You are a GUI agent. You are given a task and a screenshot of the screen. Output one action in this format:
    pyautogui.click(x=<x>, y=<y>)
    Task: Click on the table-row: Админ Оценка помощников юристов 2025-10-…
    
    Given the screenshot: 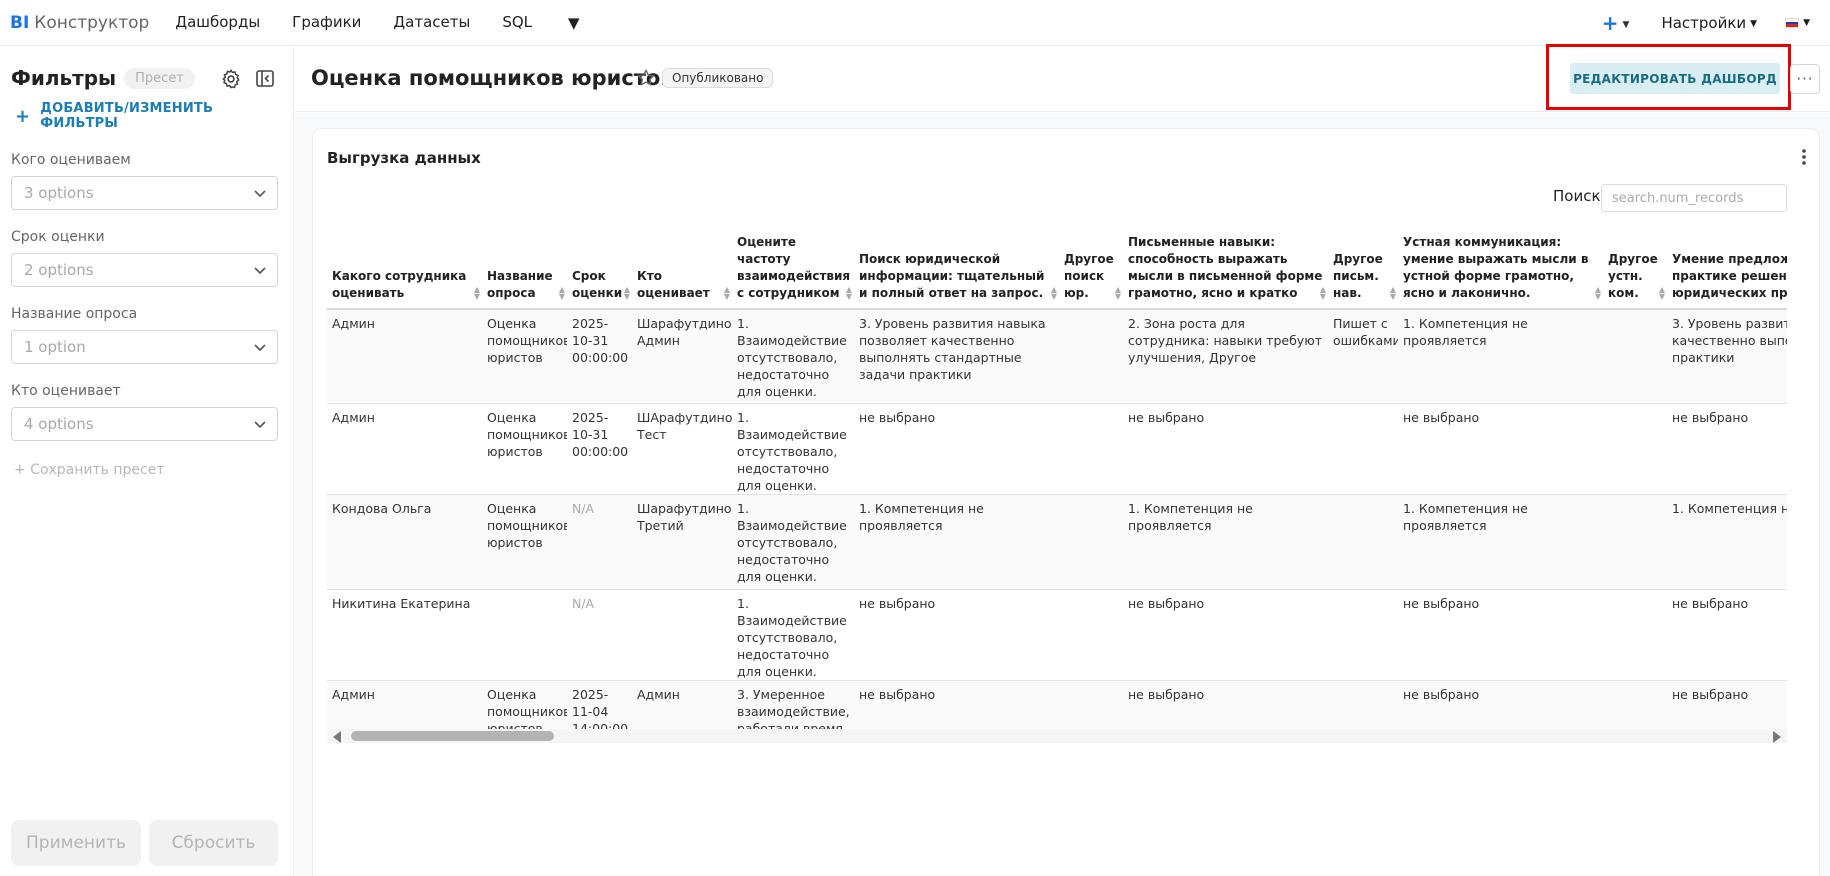 What is the action you would take?
    pyautogui.click(x=1057, y=356)
    